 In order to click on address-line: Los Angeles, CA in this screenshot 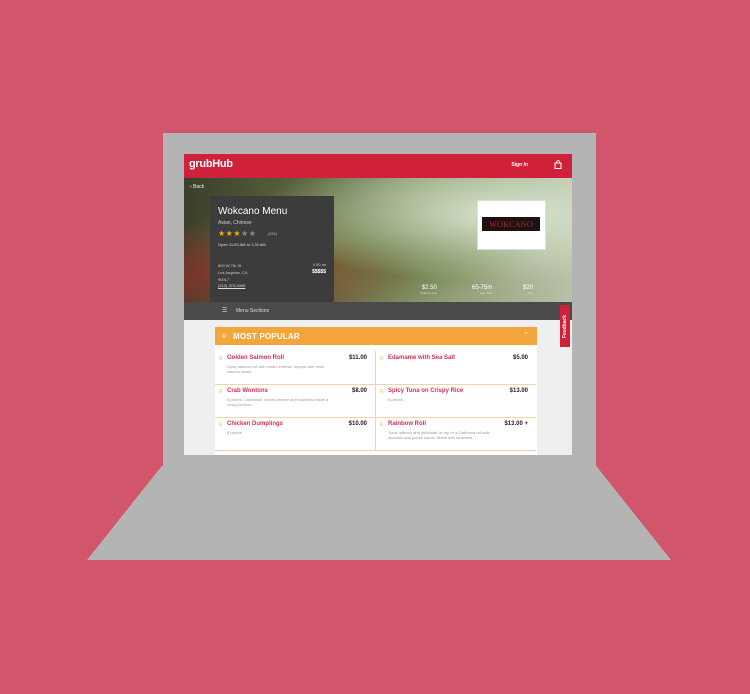, I will do `click(233, 272)`.